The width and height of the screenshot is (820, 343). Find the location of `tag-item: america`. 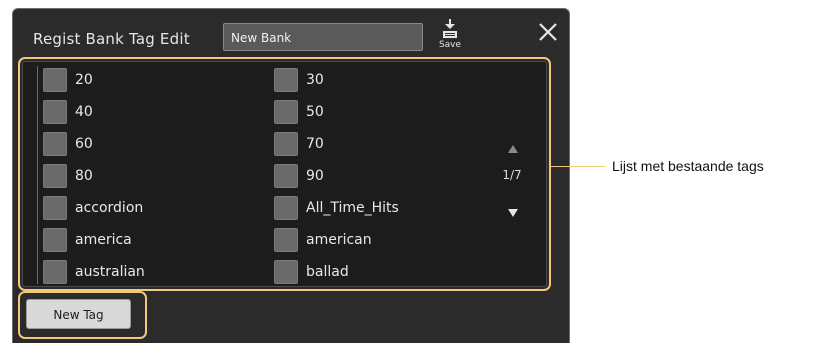

tag-item: america is located at coordinates (87, 240).